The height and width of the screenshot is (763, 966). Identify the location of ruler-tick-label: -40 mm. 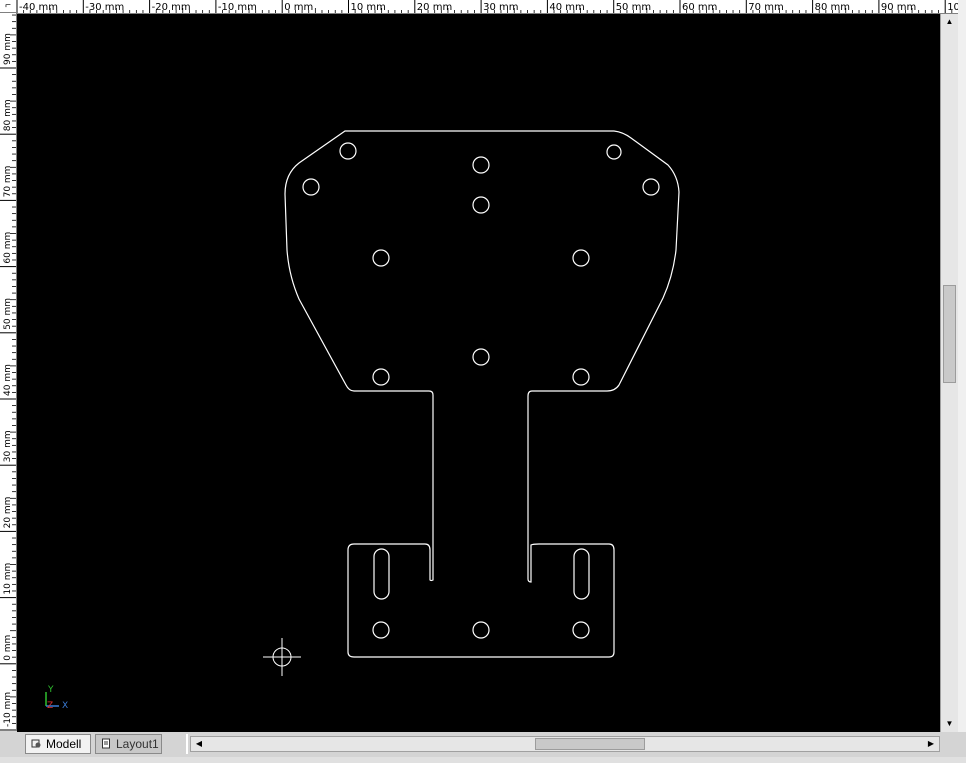
(38, 7).